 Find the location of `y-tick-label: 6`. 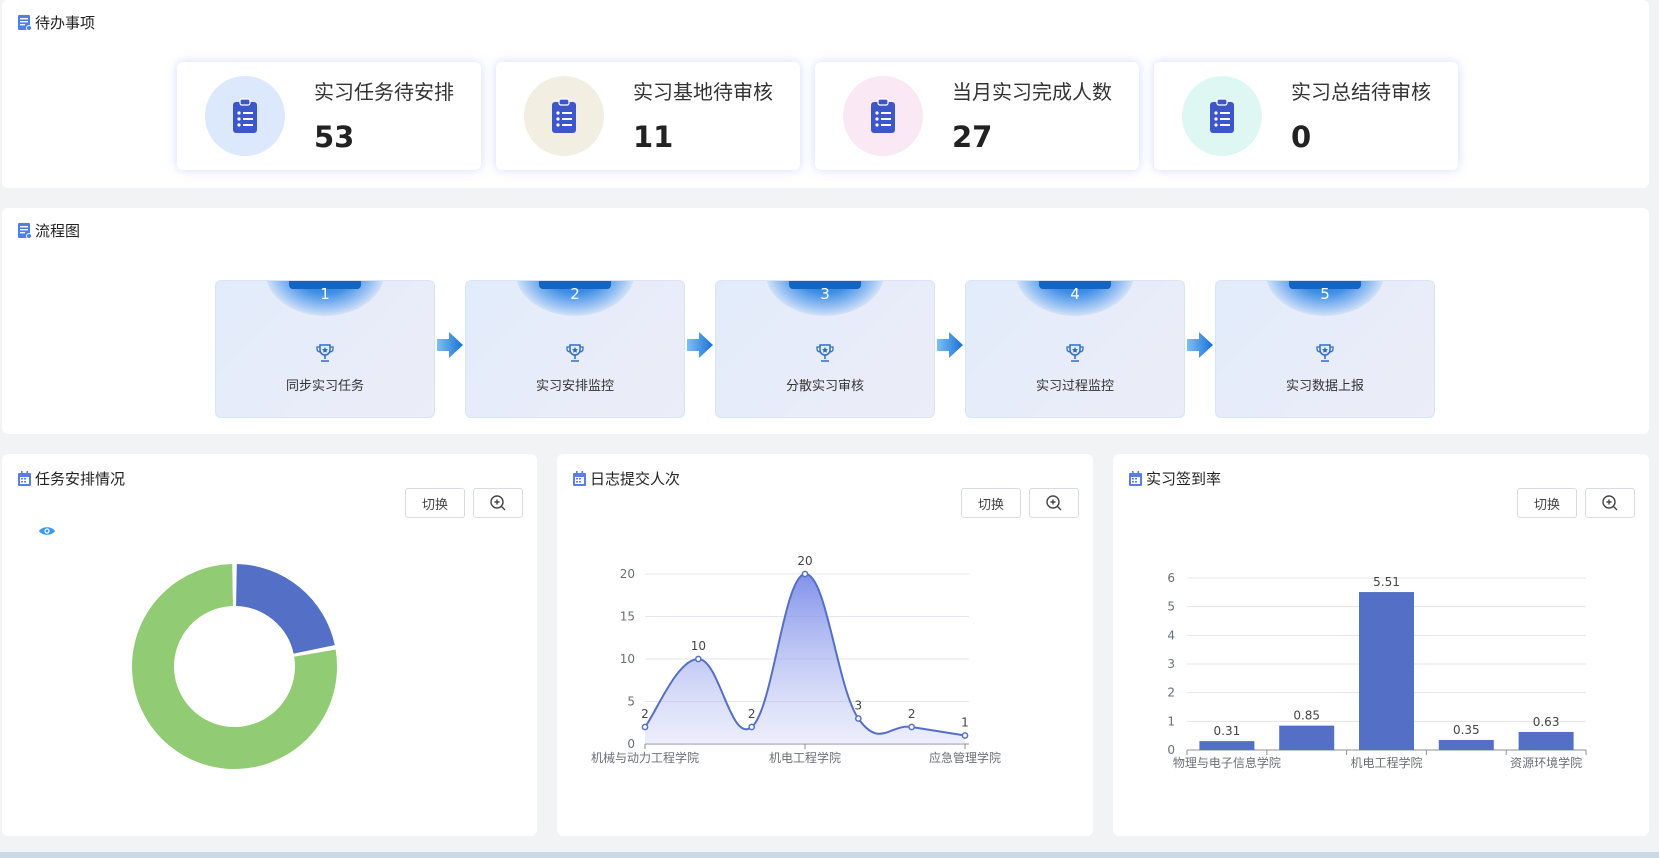

y-tick-label: 6 is located at coordinates (1171, 578).